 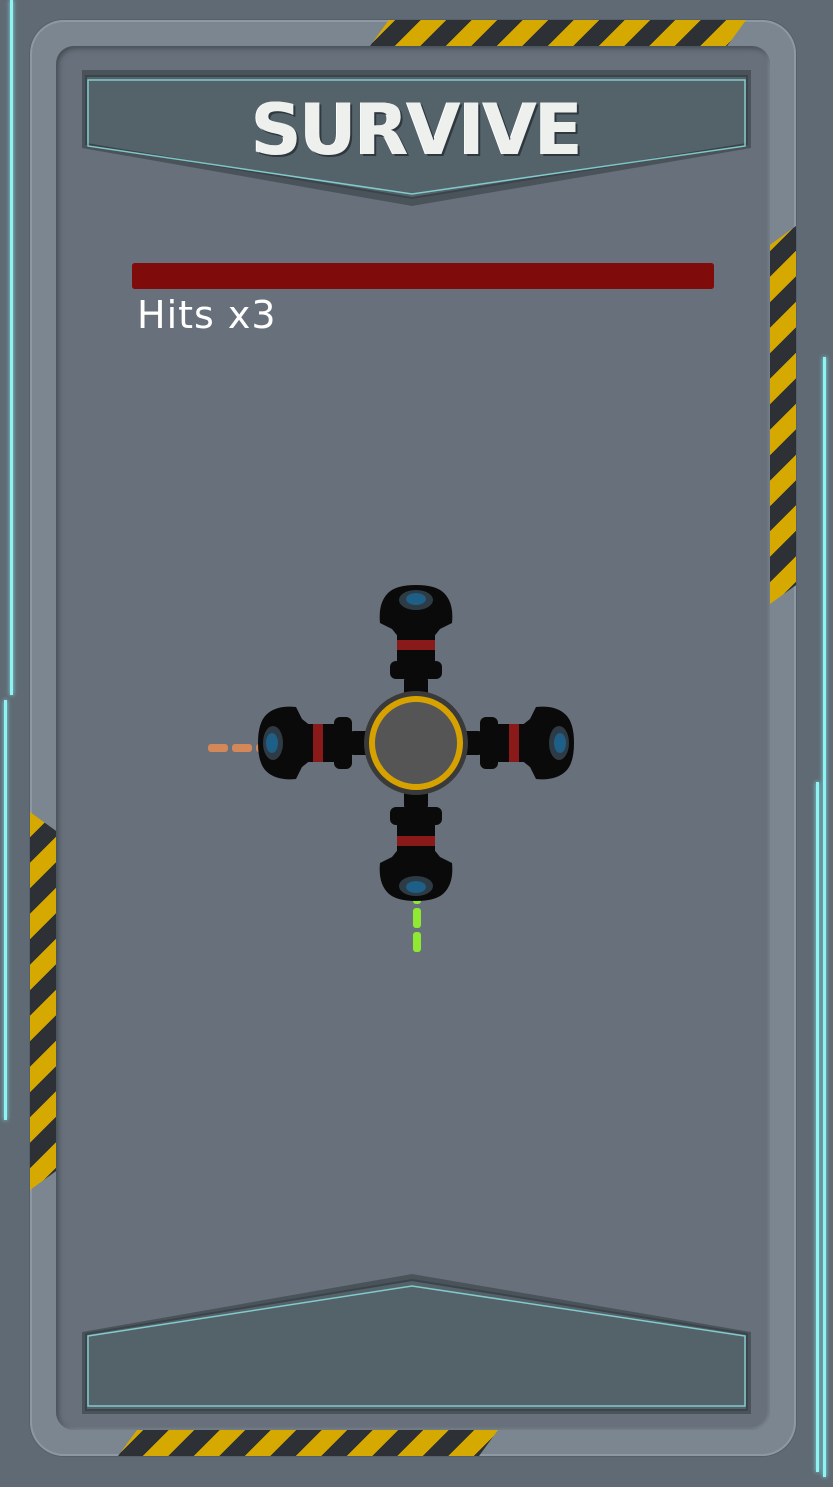 What do you see at coordinates (416, 130) in the screenshot?
I see `page-title: SURVIVE` at bounding box center [416, 130].